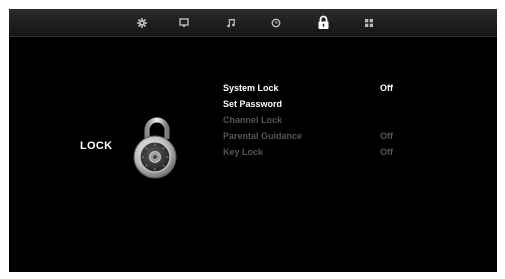  Describe the element at coordinates (318, 104) in the screenshot. I see `menu-item-set-password: Set Password` at that location.